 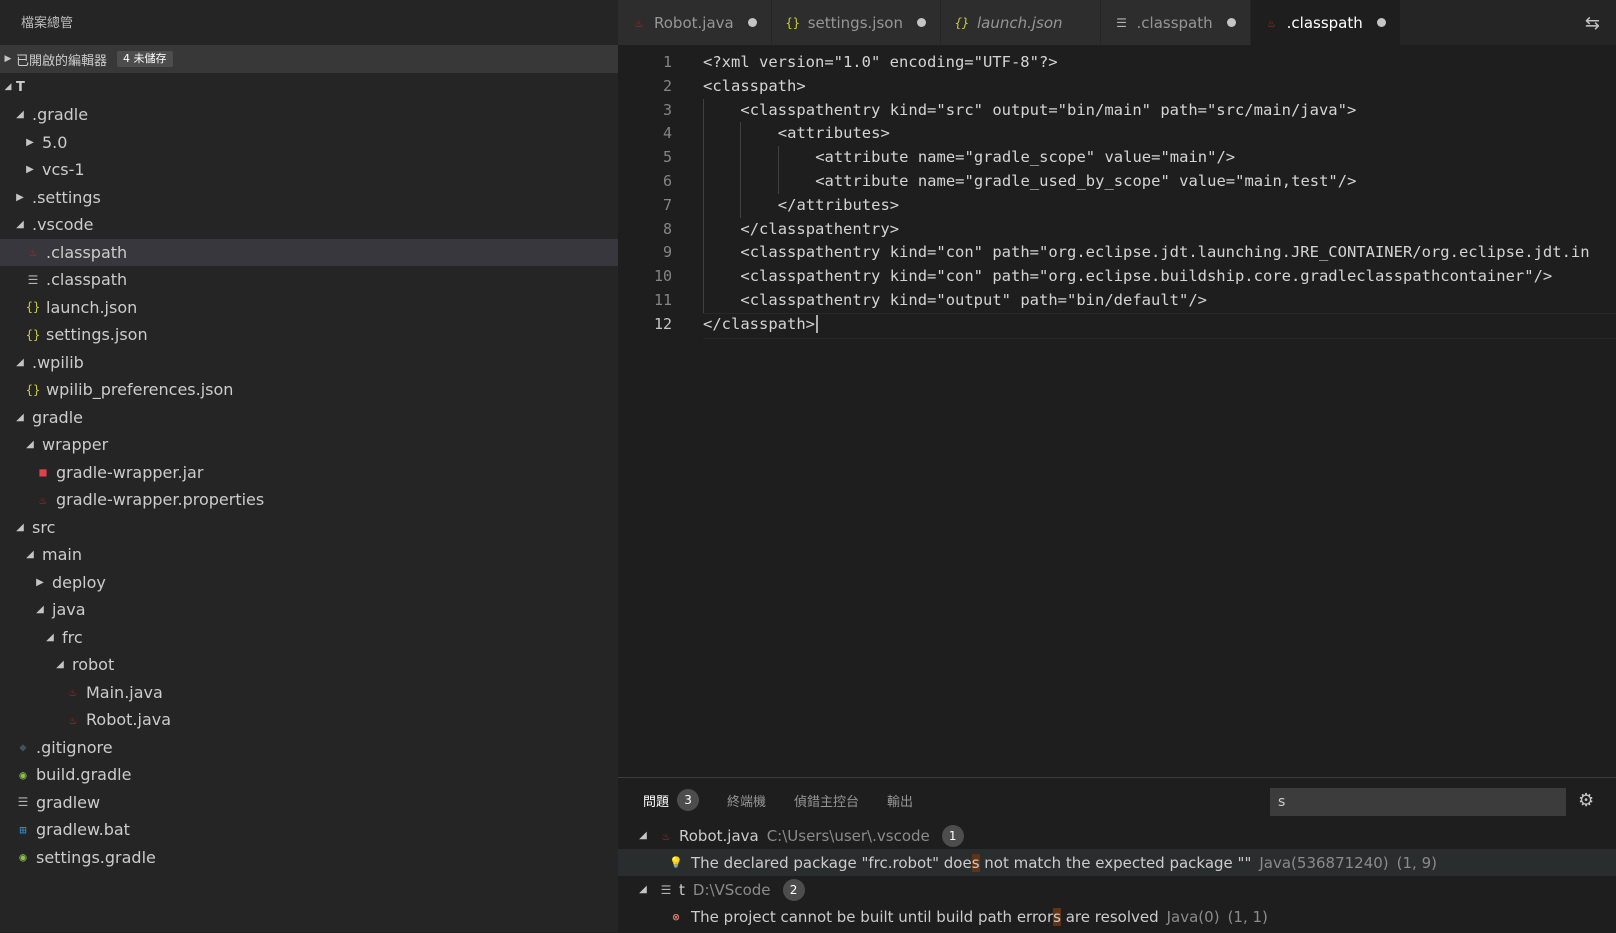 What do you see at coordinates (309, 418) in the screenshot?
I see `tree-item: ◢ gradle` at bounding box center [309, 418].